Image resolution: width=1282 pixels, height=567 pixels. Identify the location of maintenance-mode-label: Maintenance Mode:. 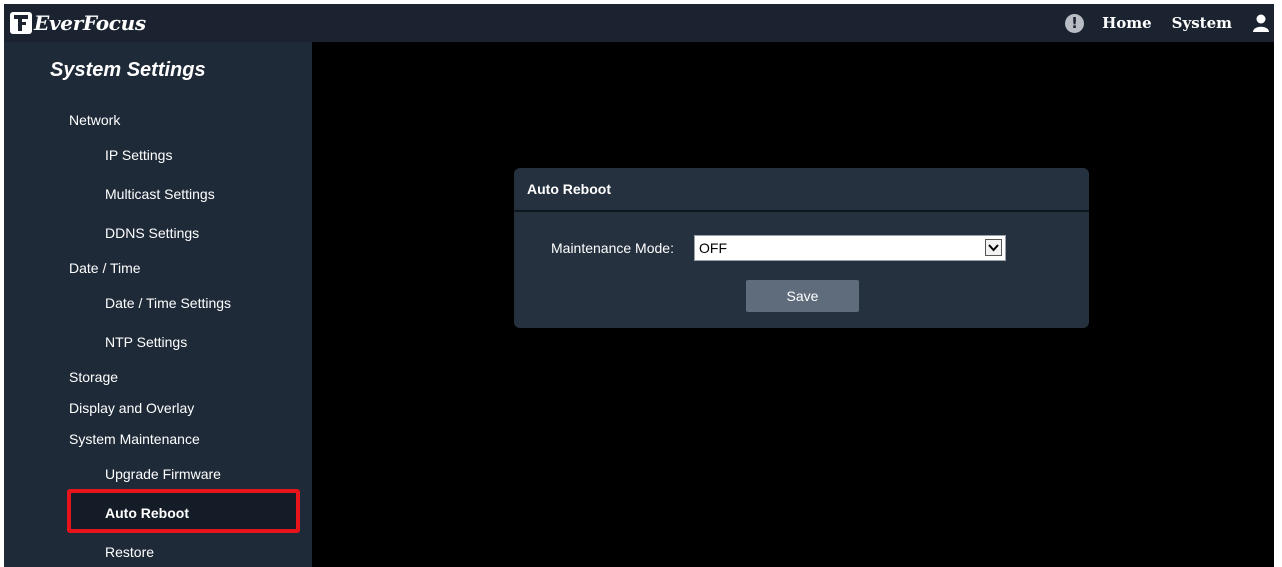
(612, 248).